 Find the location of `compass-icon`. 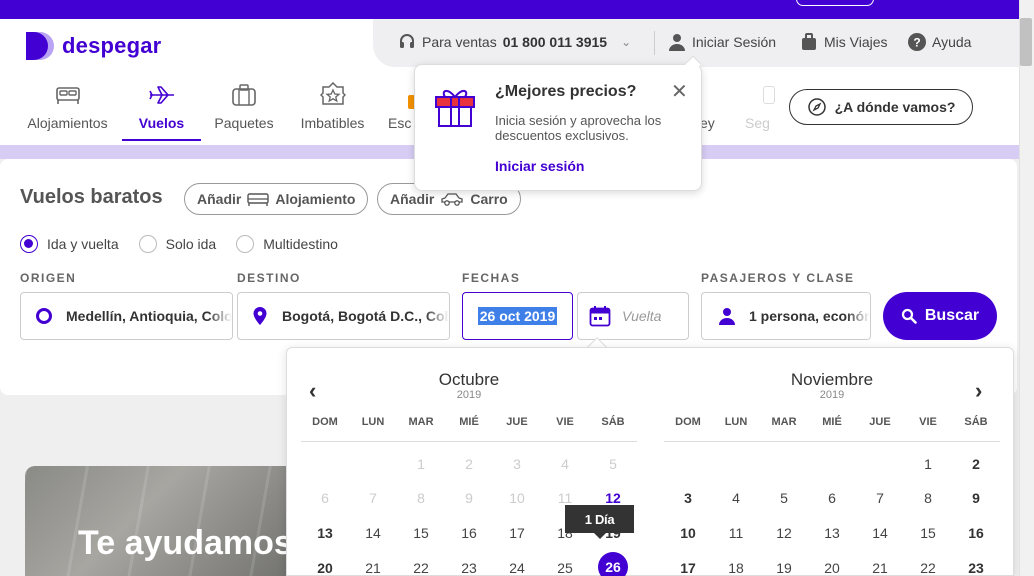

compass-icon is located at coordinates (816, 107).